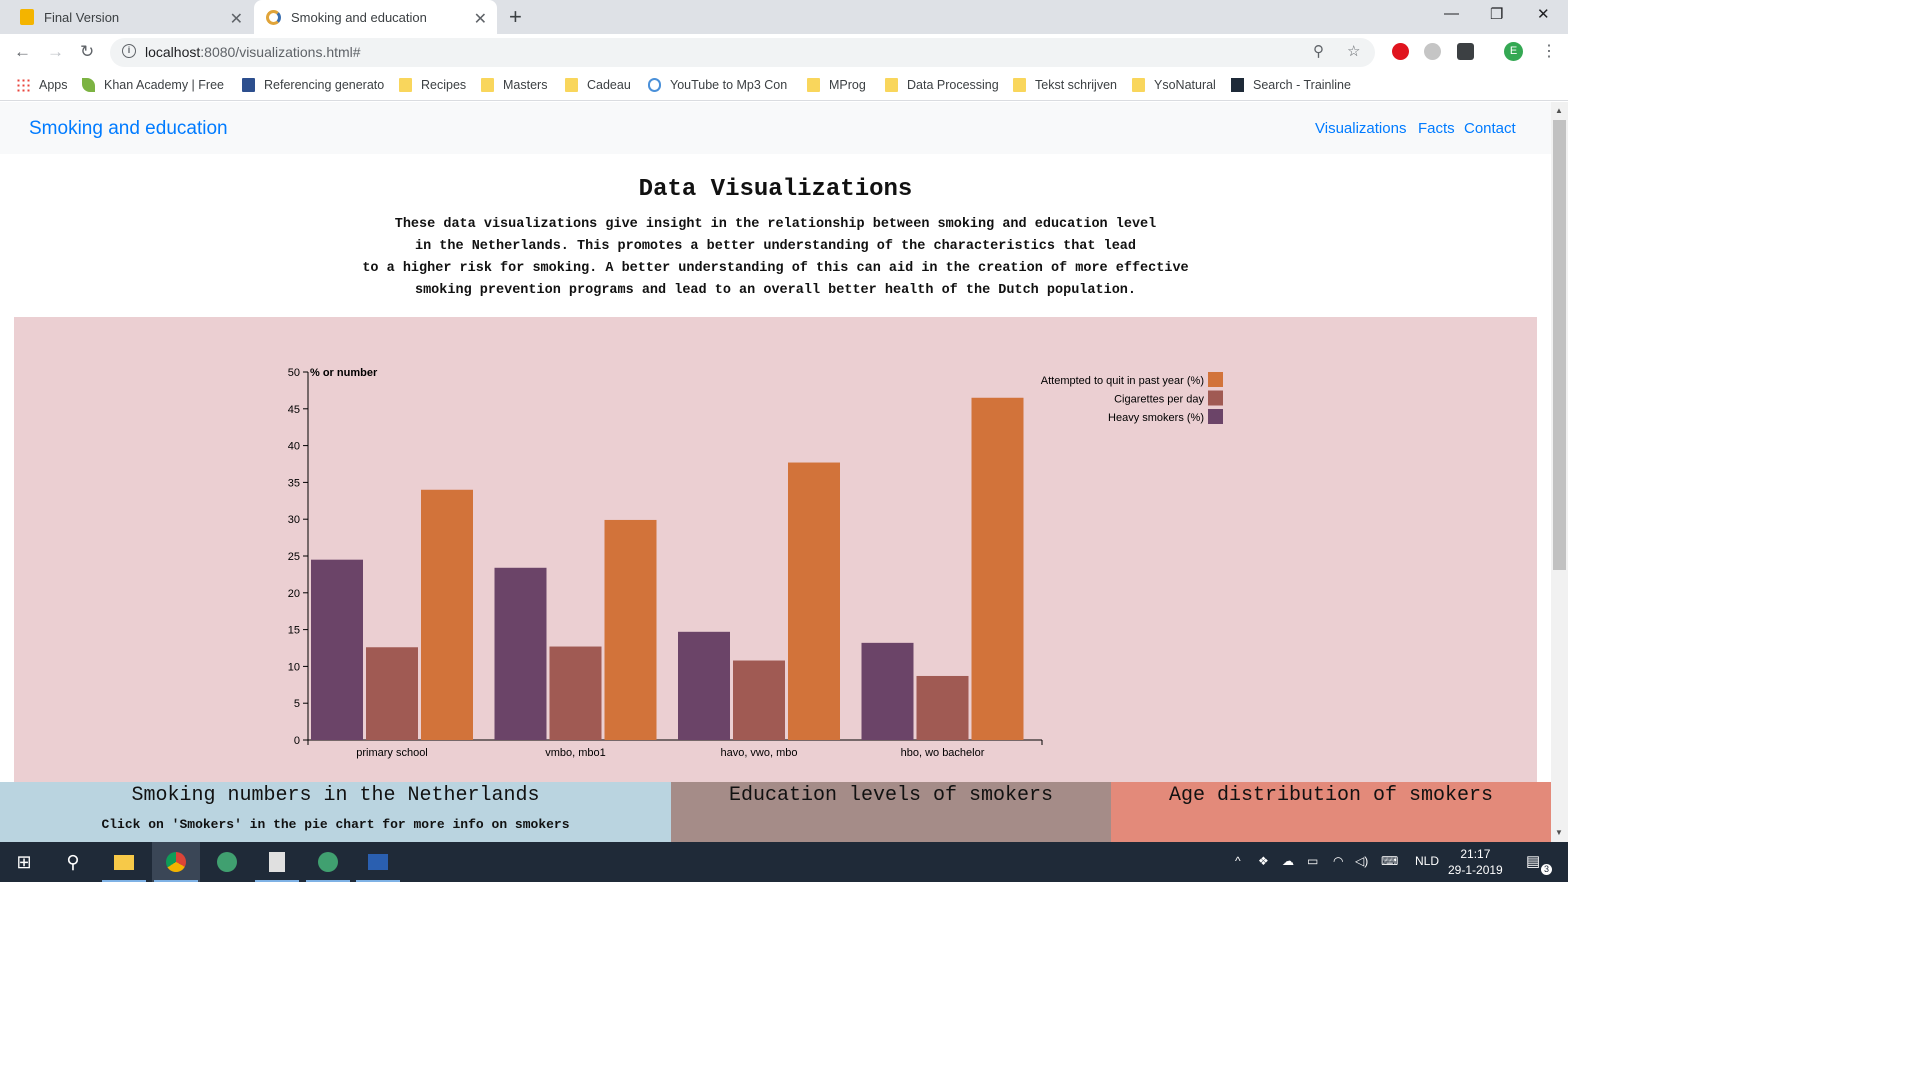 The image size is (1920, 1080). I want to click on bookmark-apps: Apps, so click(42, 85).